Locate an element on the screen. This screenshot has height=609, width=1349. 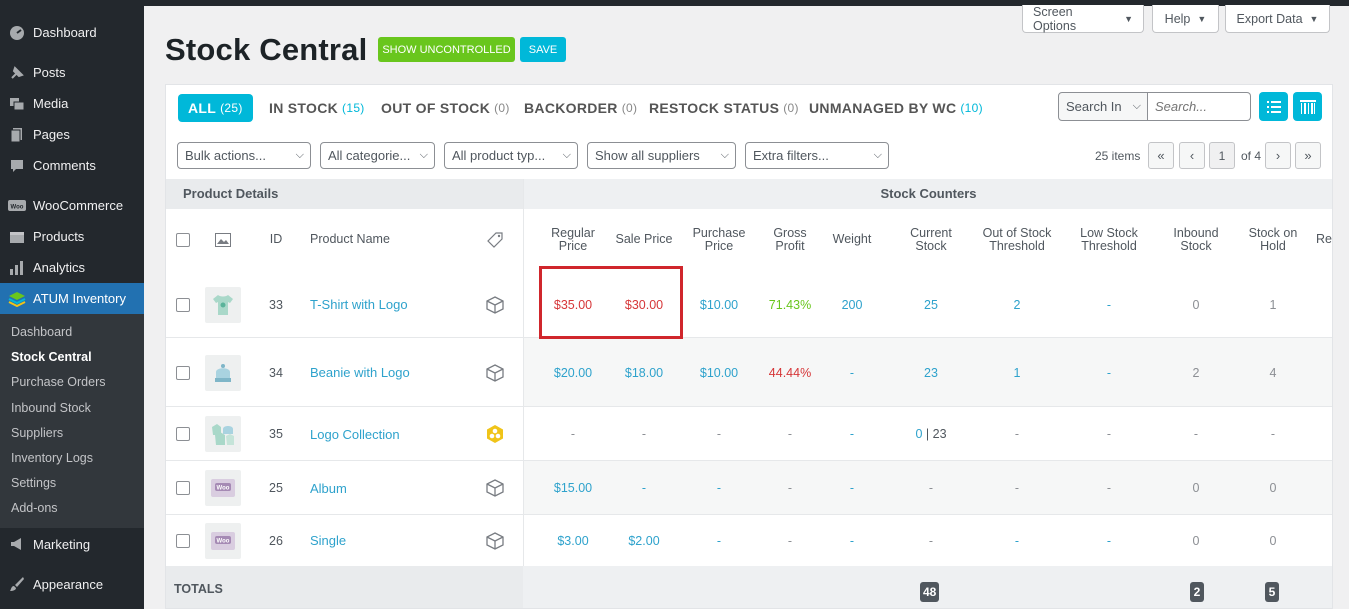
menu-dashboard: Dashboard is located at coordinates (72, 32).